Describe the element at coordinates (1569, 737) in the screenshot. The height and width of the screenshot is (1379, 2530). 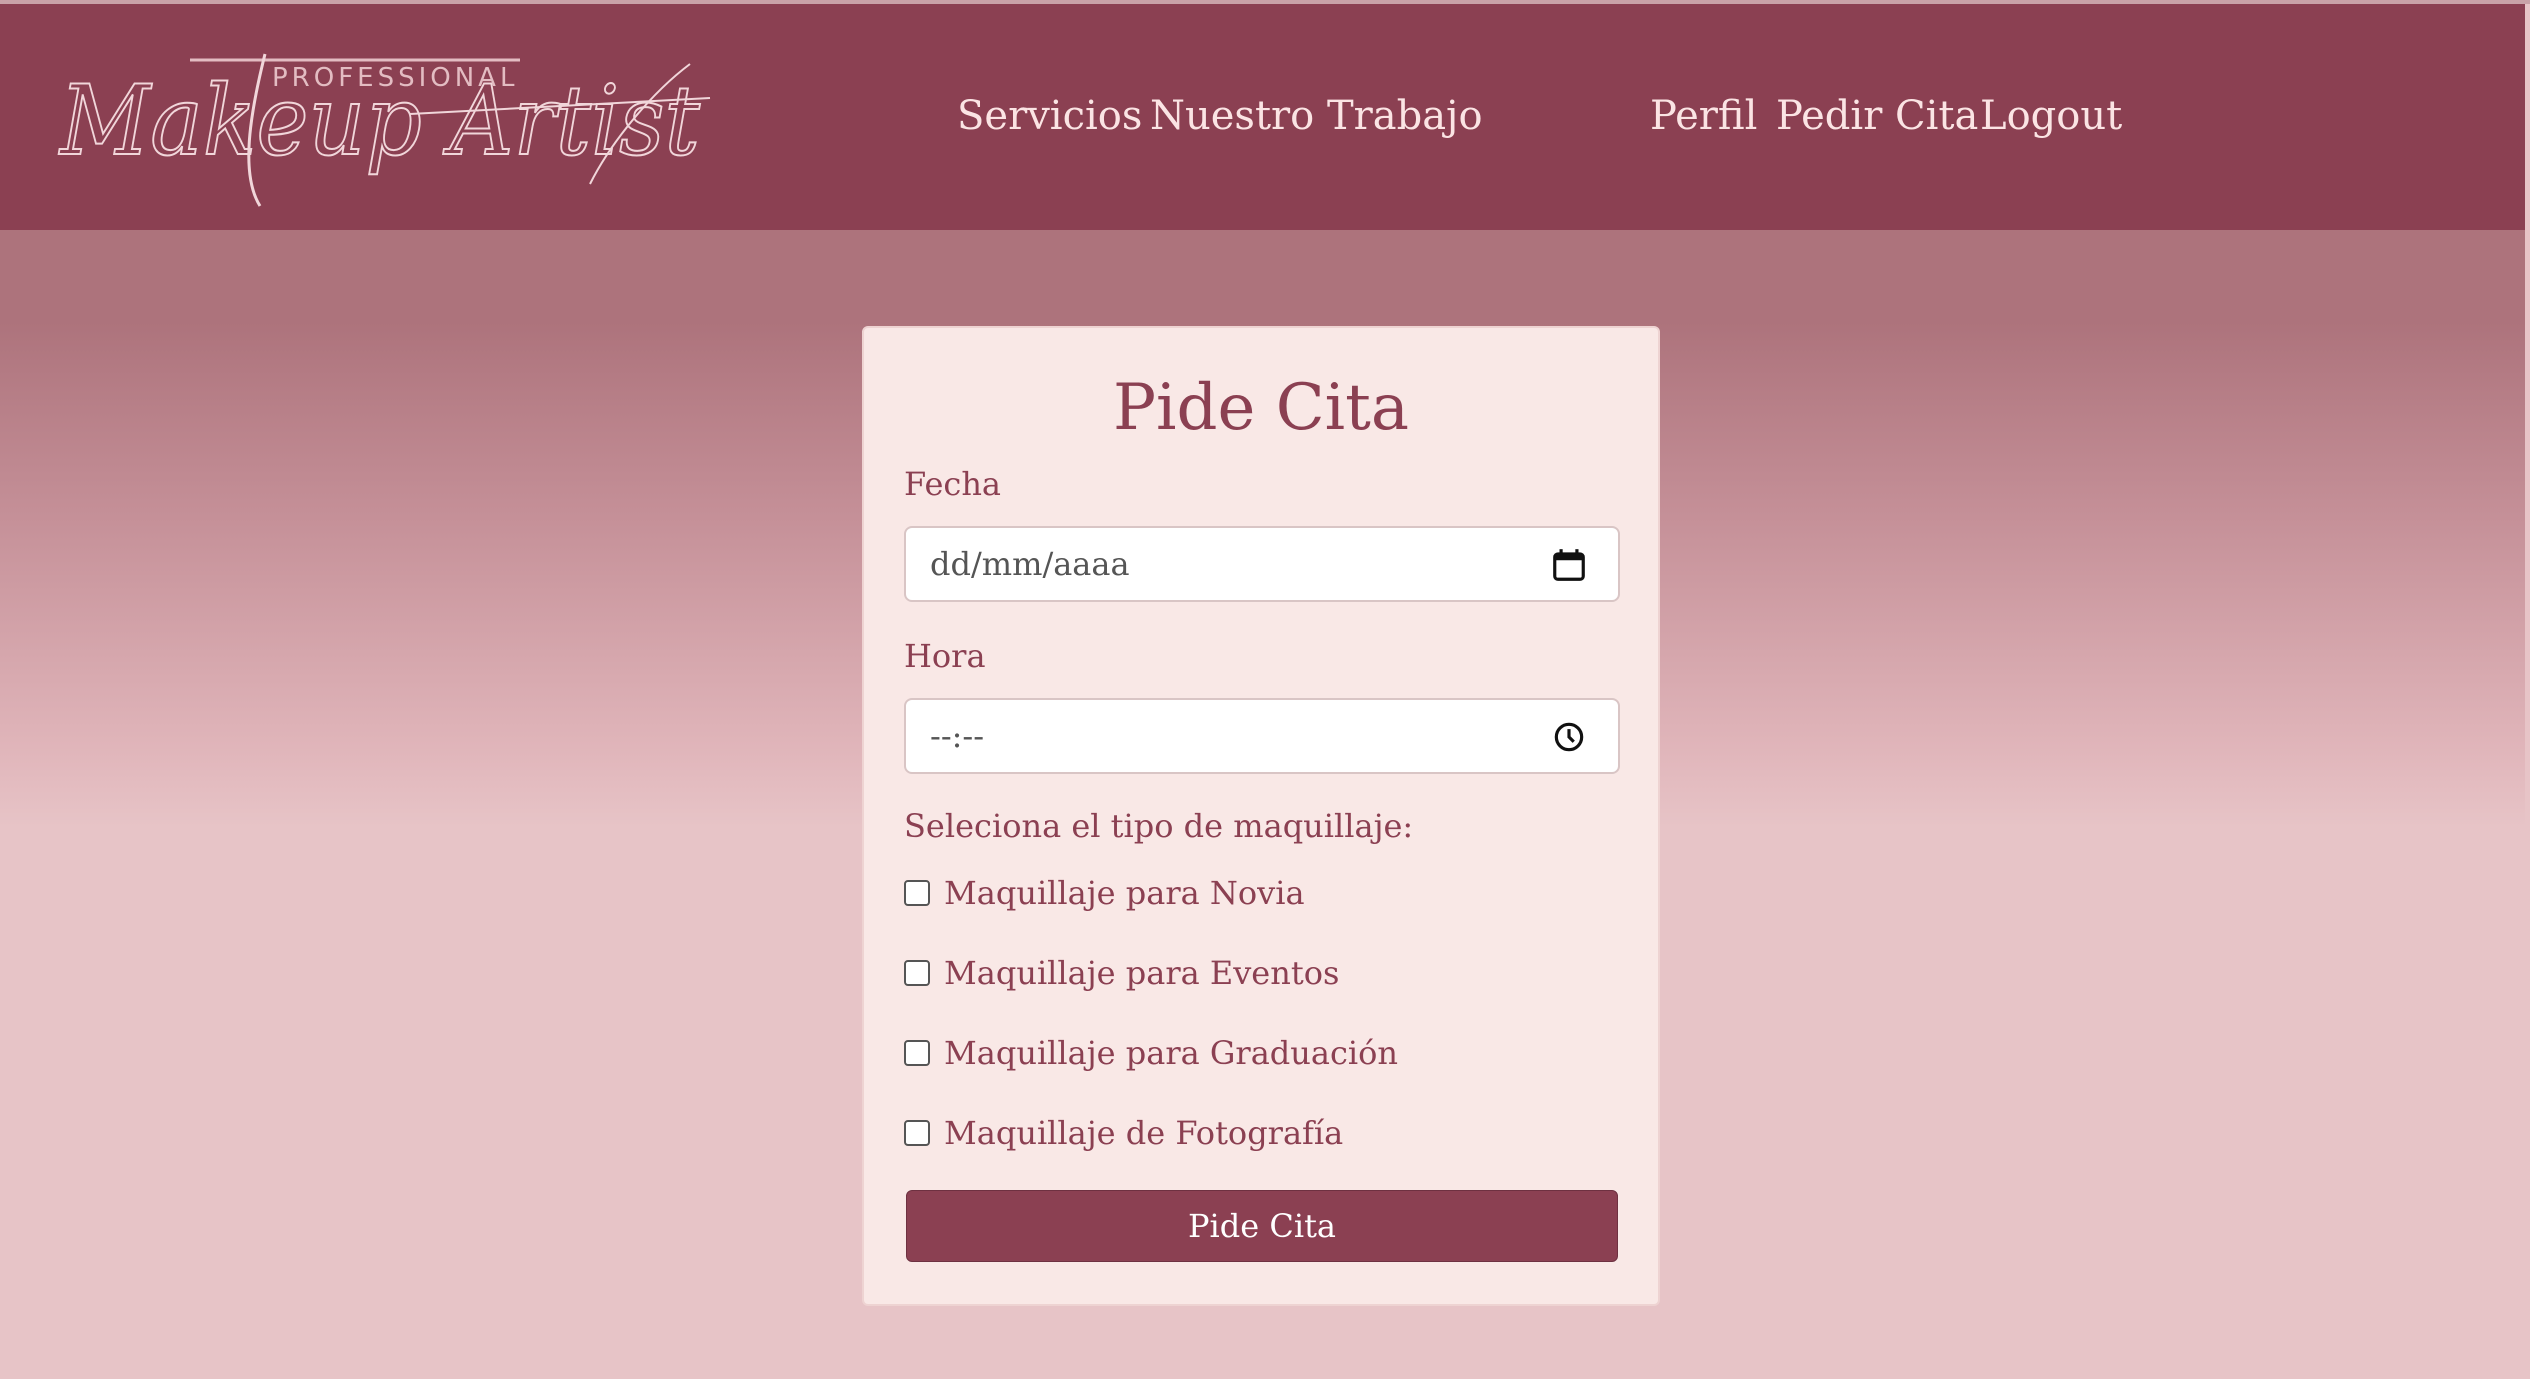
I see `clock-icon` at that location.